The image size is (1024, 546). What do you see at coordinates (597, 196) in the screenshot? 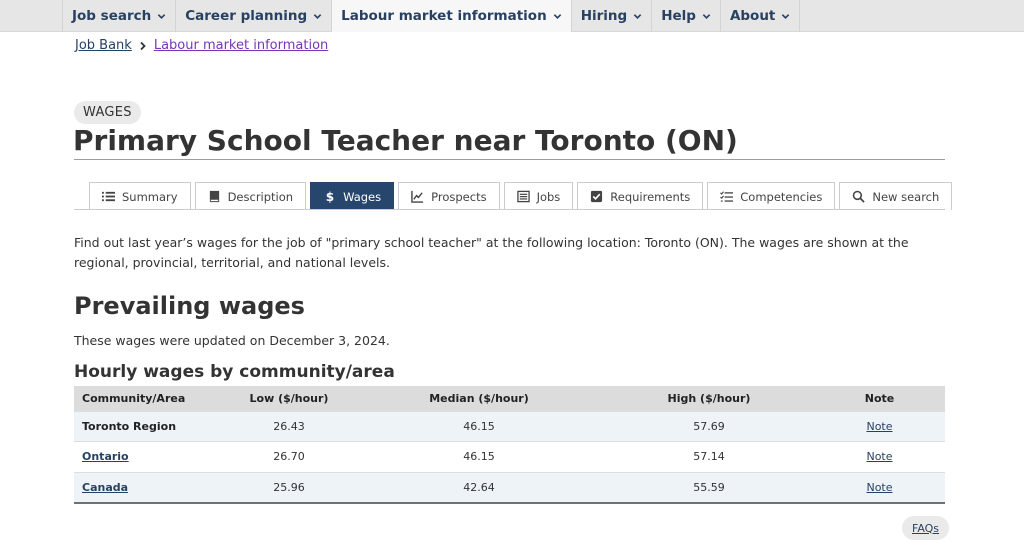
I see `checkbox-icon` at bounding box center [597, 196].